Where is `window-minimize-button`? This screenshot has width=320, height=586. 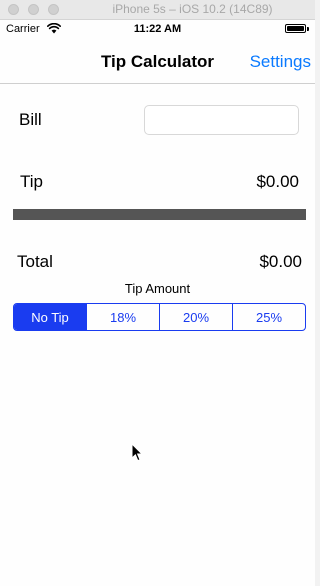
window-minimize-button is located at coordinates (33, 9).